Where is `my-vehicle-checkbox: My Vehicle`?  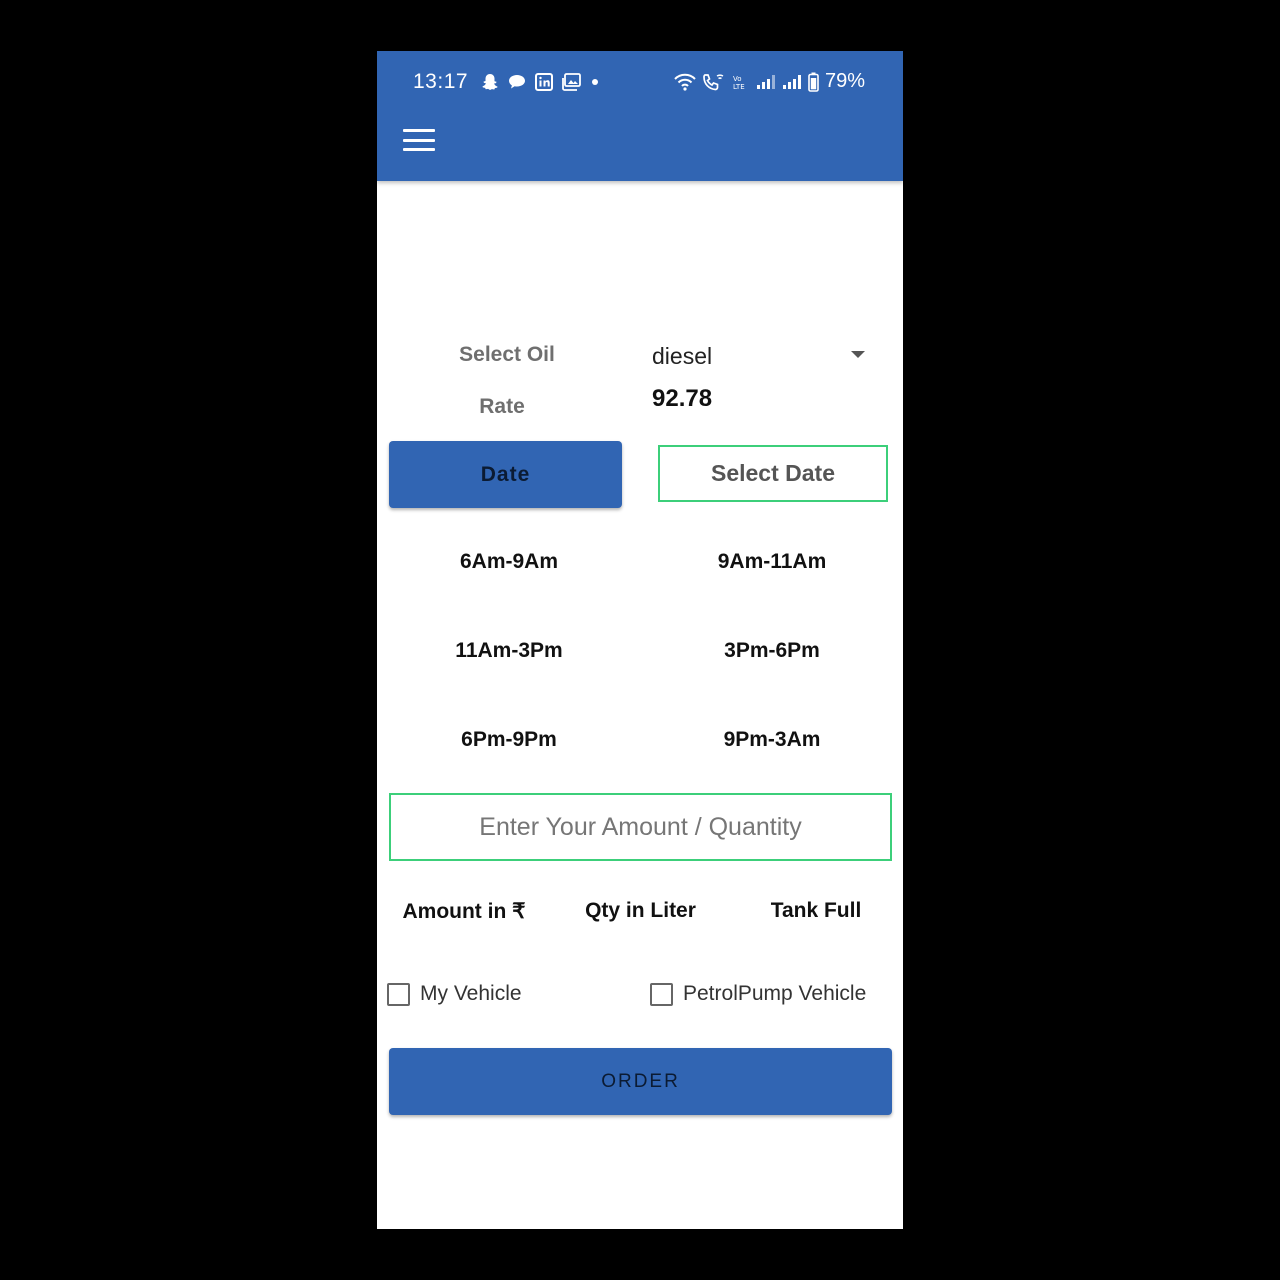
my-vehicle-checkbox: My Vehicle is located at coordinates (454, 994).